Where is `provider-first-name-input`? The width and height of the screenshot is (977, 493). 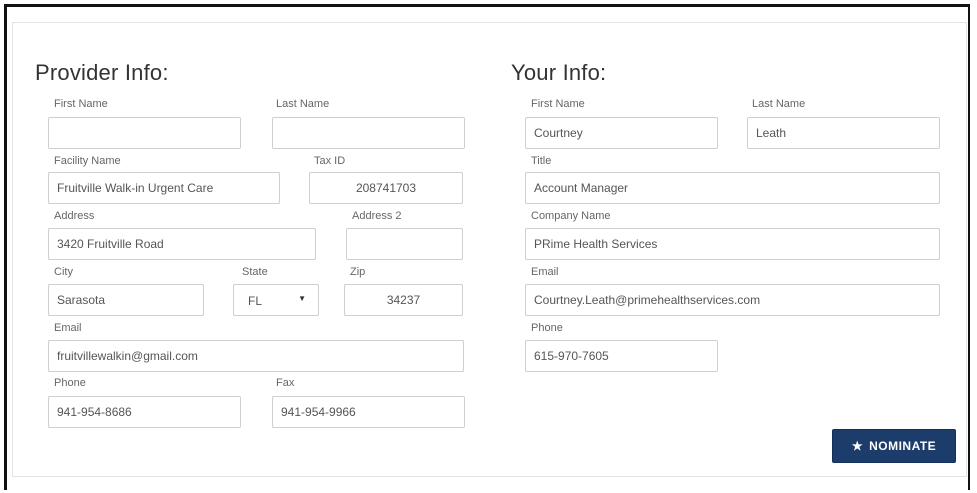 provider-first-name-input is located at coordinates (144, 133).